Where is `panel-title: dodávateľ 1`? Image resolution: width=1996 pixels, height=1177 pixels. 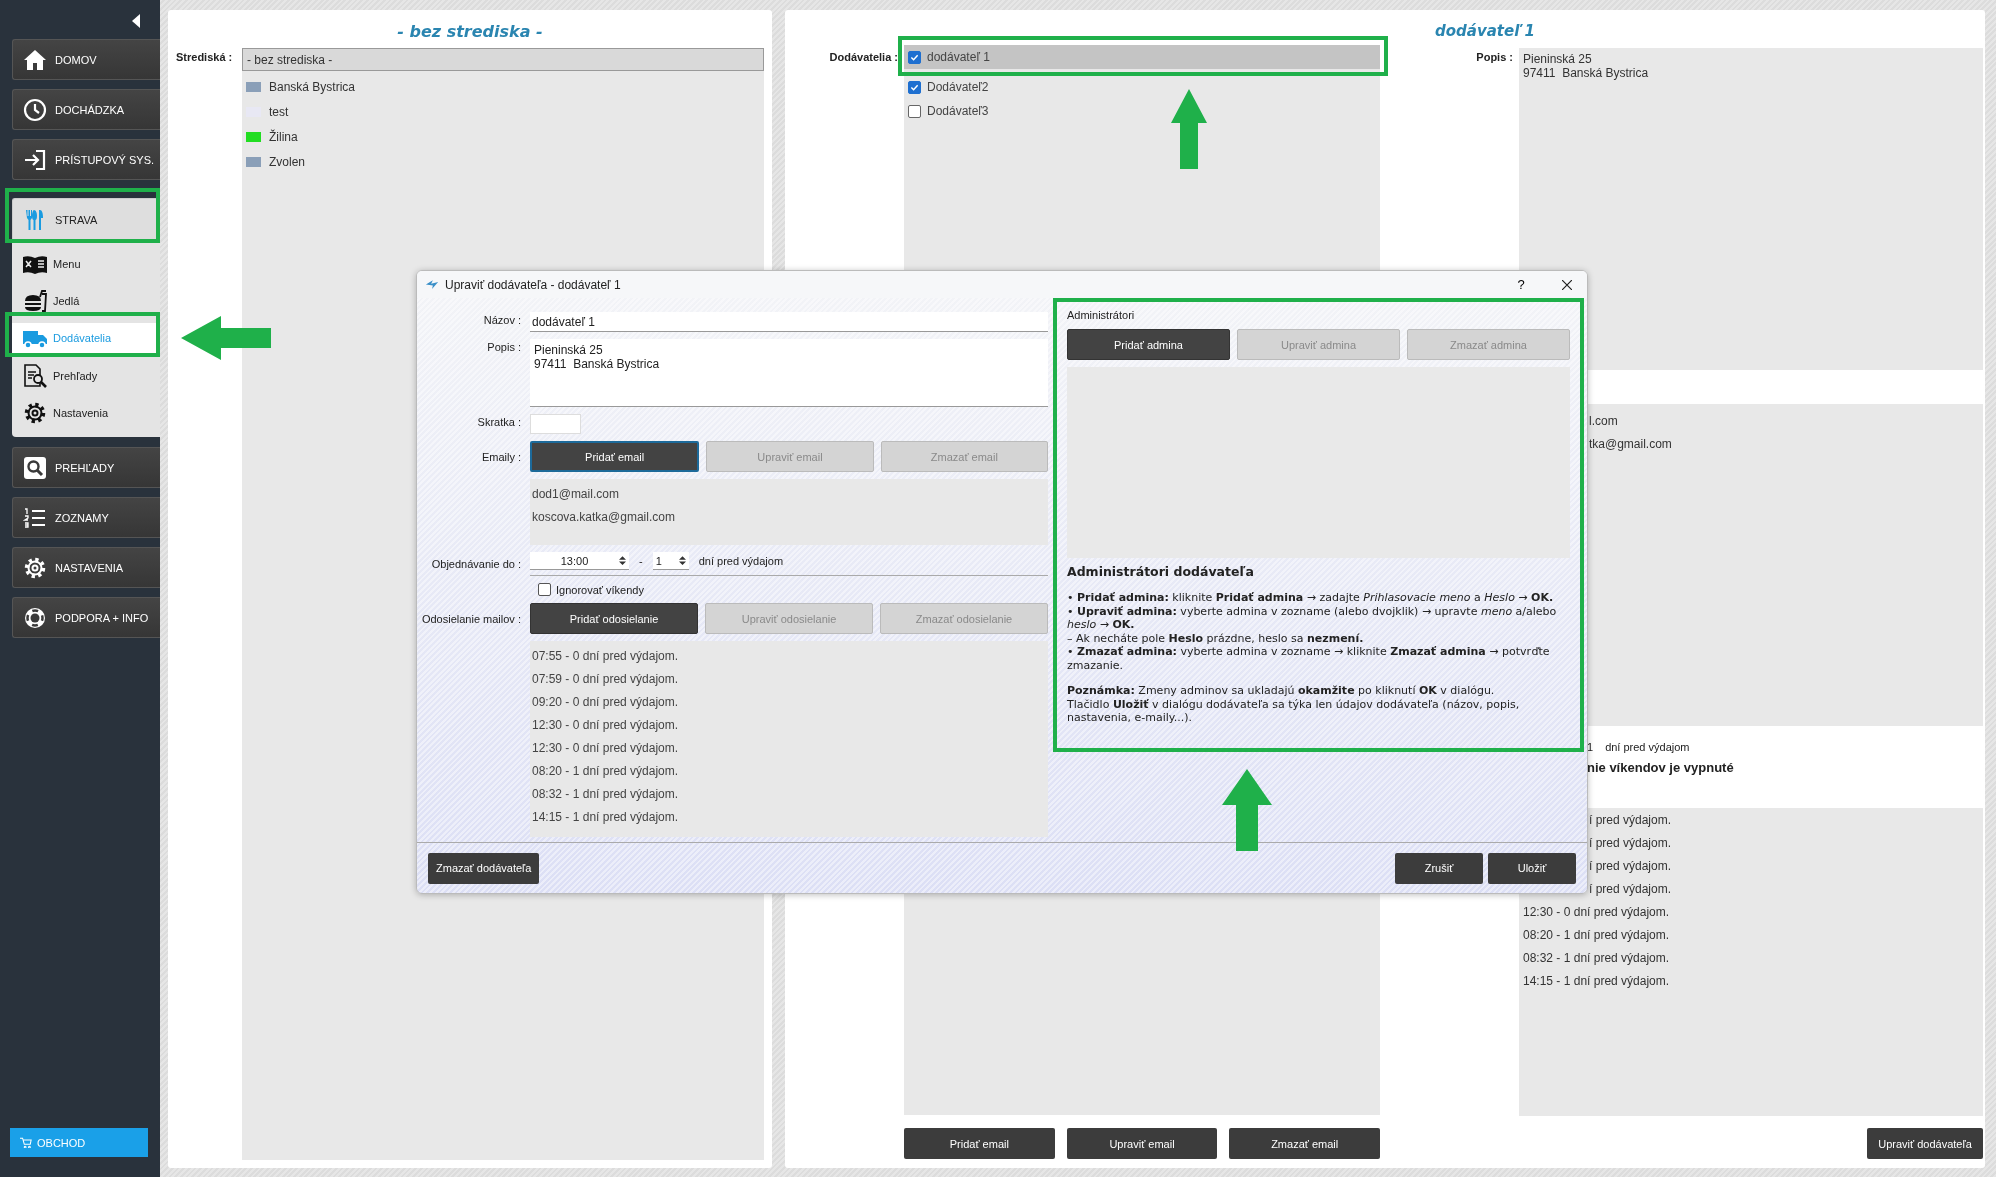 panel-title: dodávateľ 1 is located at coordinates (1485, 32).